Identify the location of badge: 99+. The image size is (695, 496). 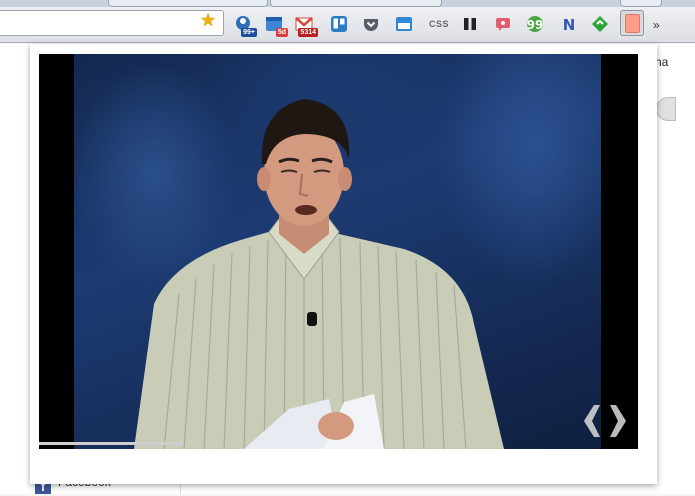
(249, 32).